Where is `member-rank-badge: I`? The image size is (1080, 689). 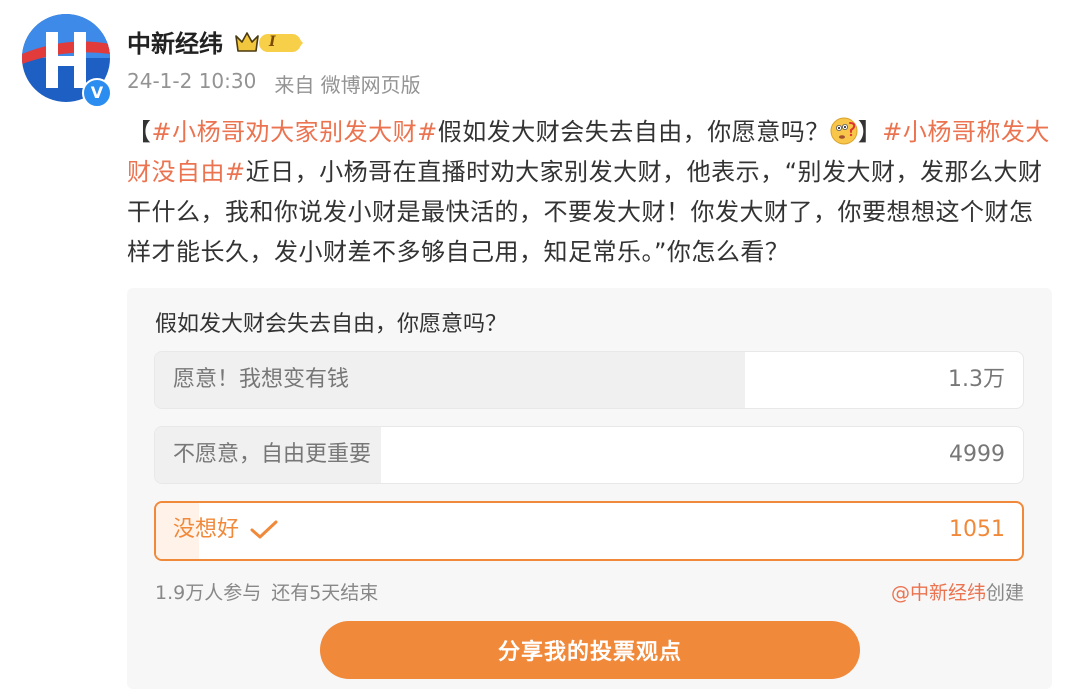
member-rank-badge: I is located at coordinates (272, 42).